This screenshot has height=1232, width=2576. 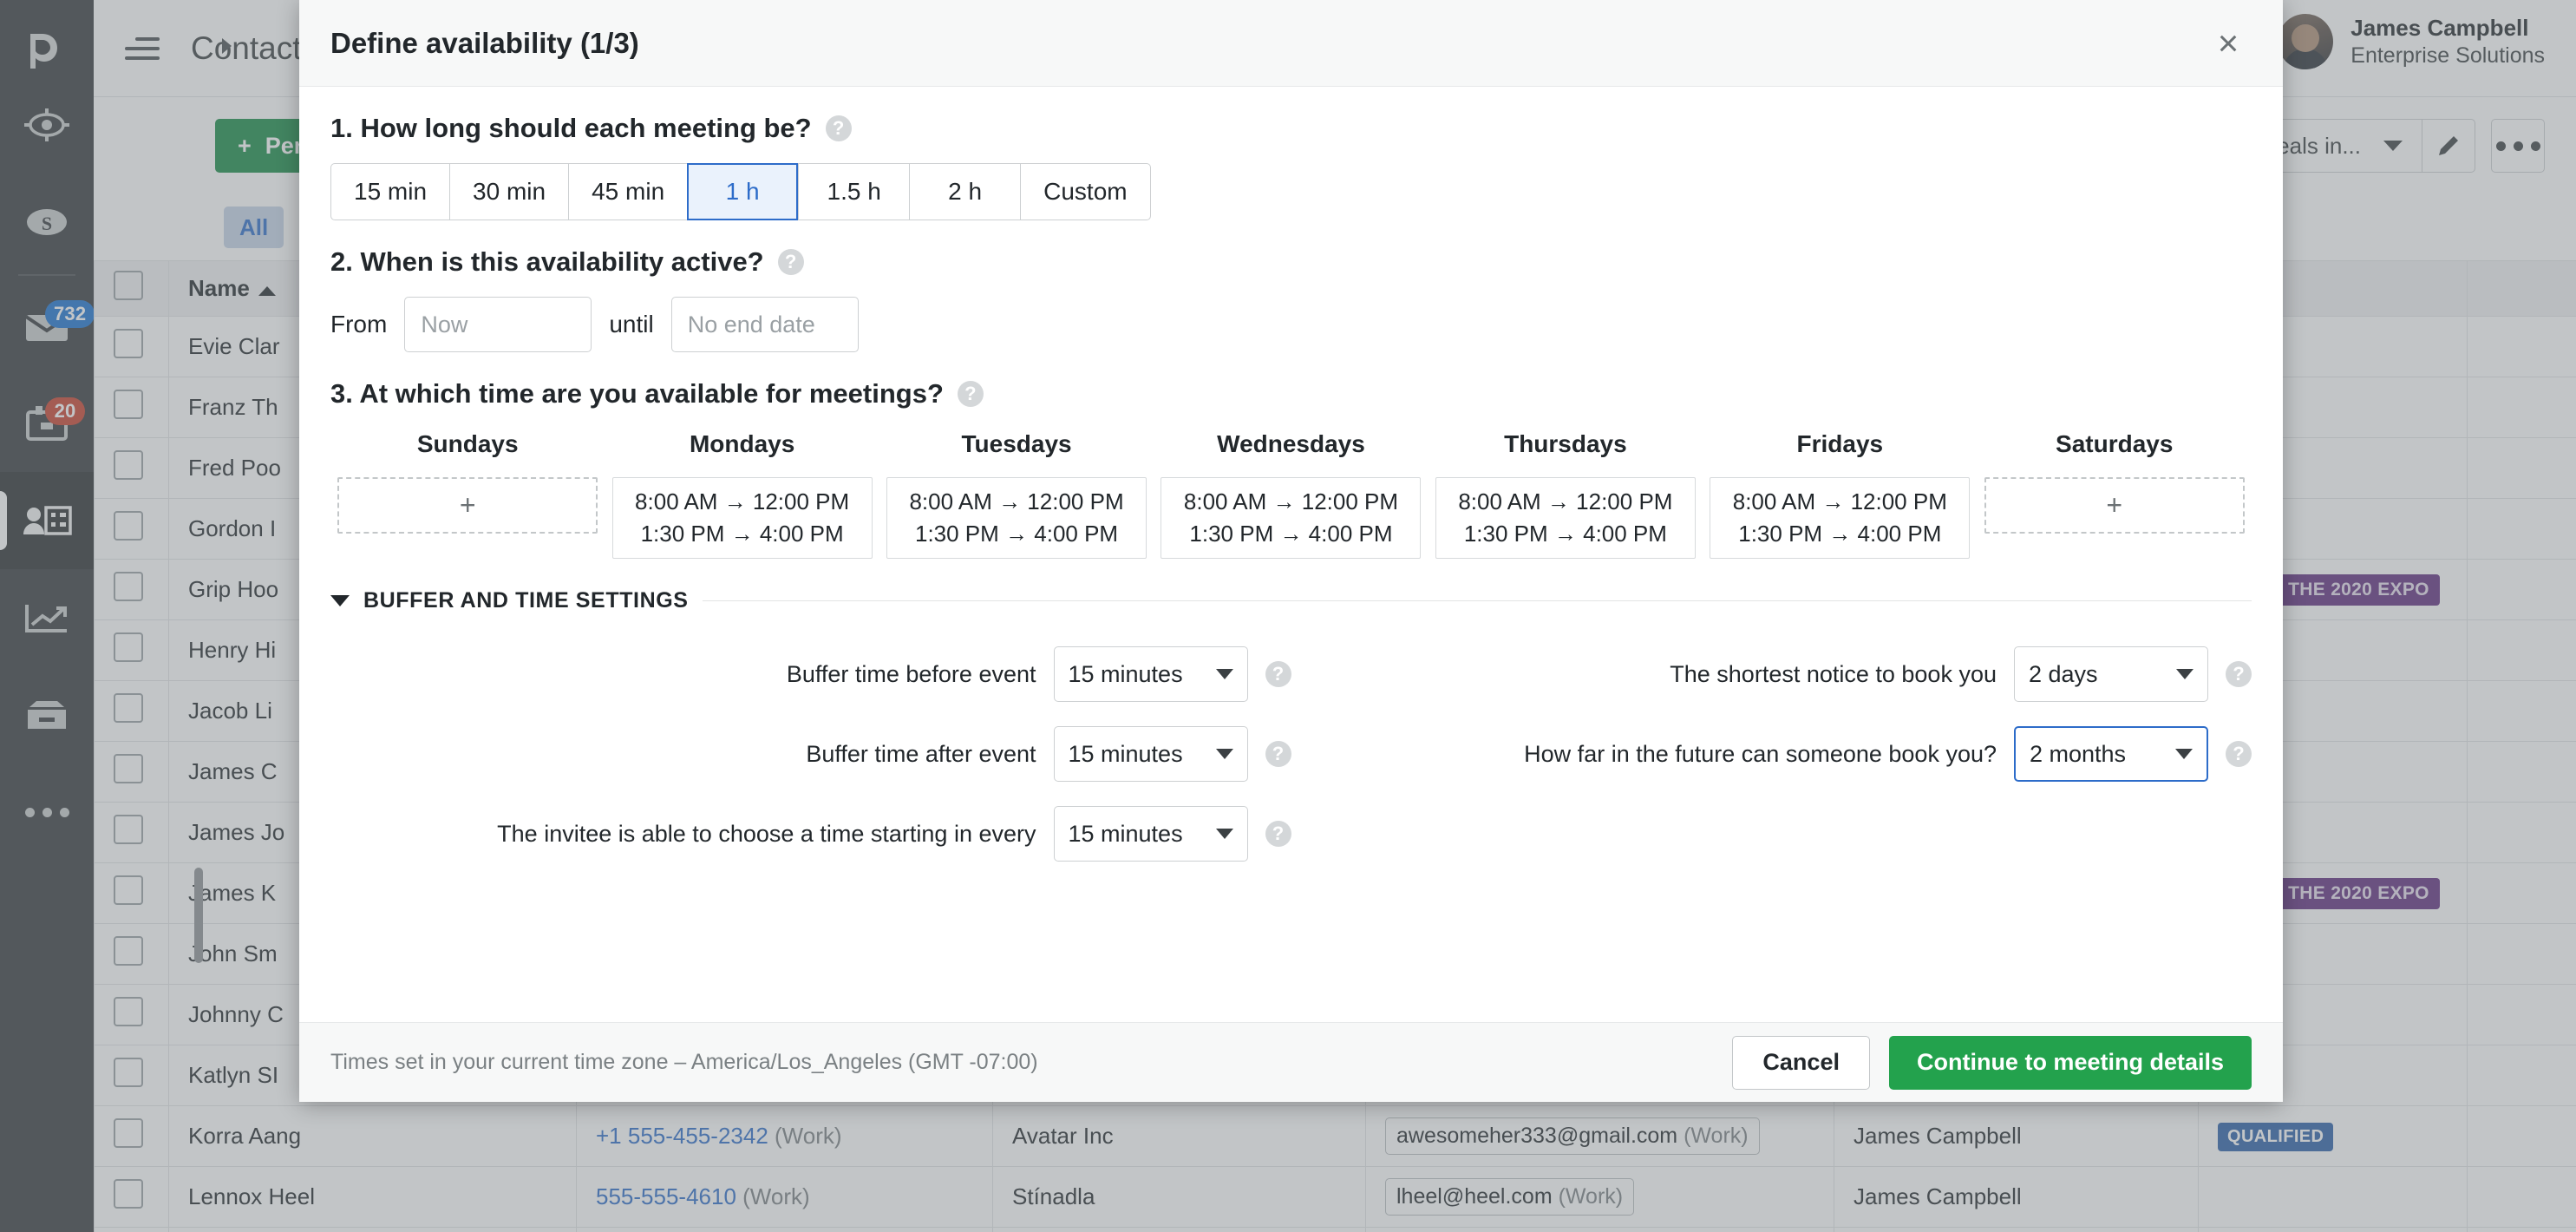 I want to click on day-name: Fridays, so click(x=1840, y=443).